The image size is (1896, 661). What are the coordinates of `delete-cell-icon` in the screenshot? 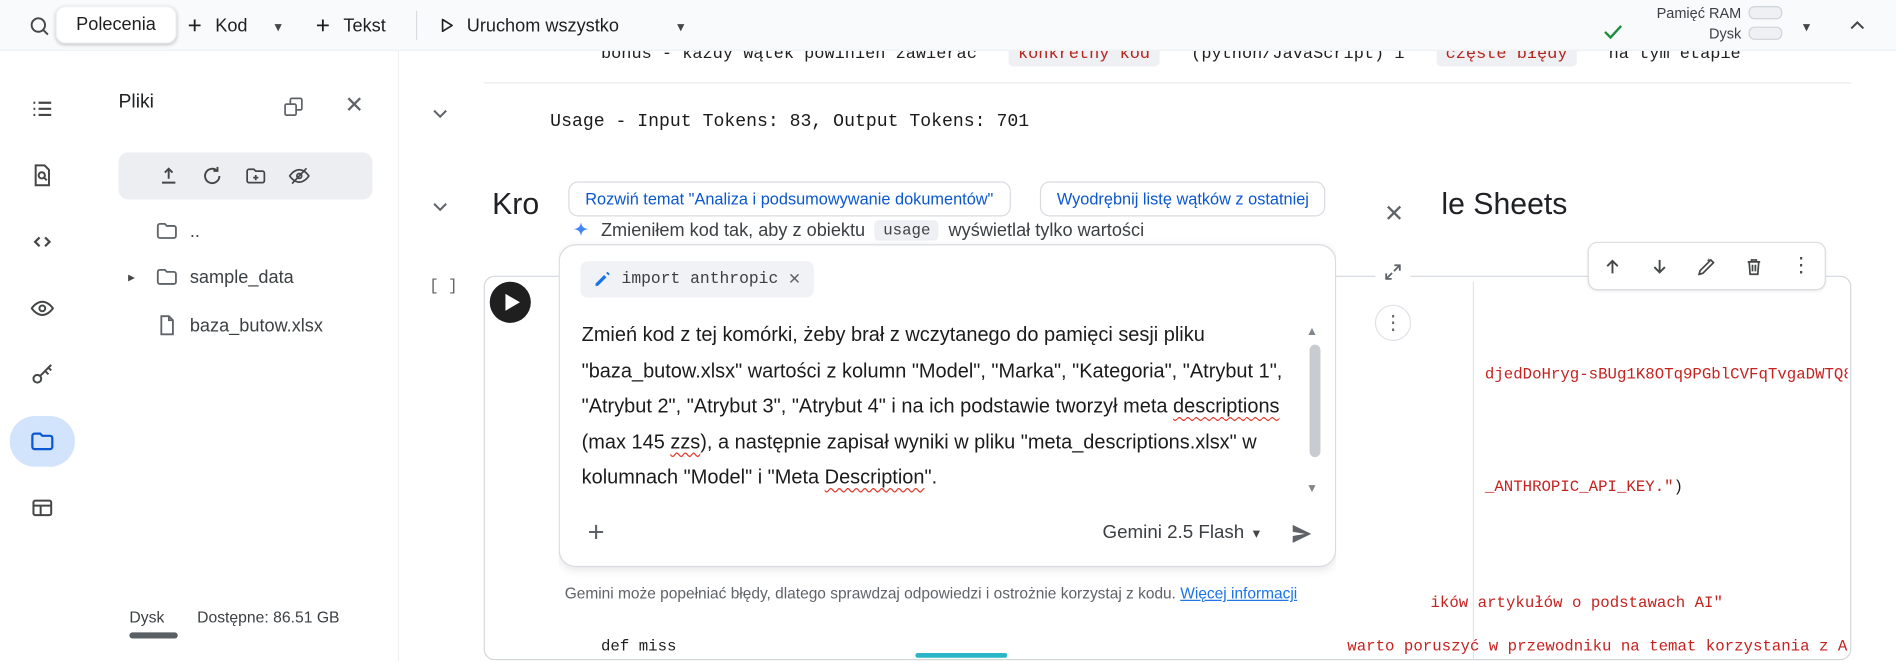 It's located at (1754, 266).